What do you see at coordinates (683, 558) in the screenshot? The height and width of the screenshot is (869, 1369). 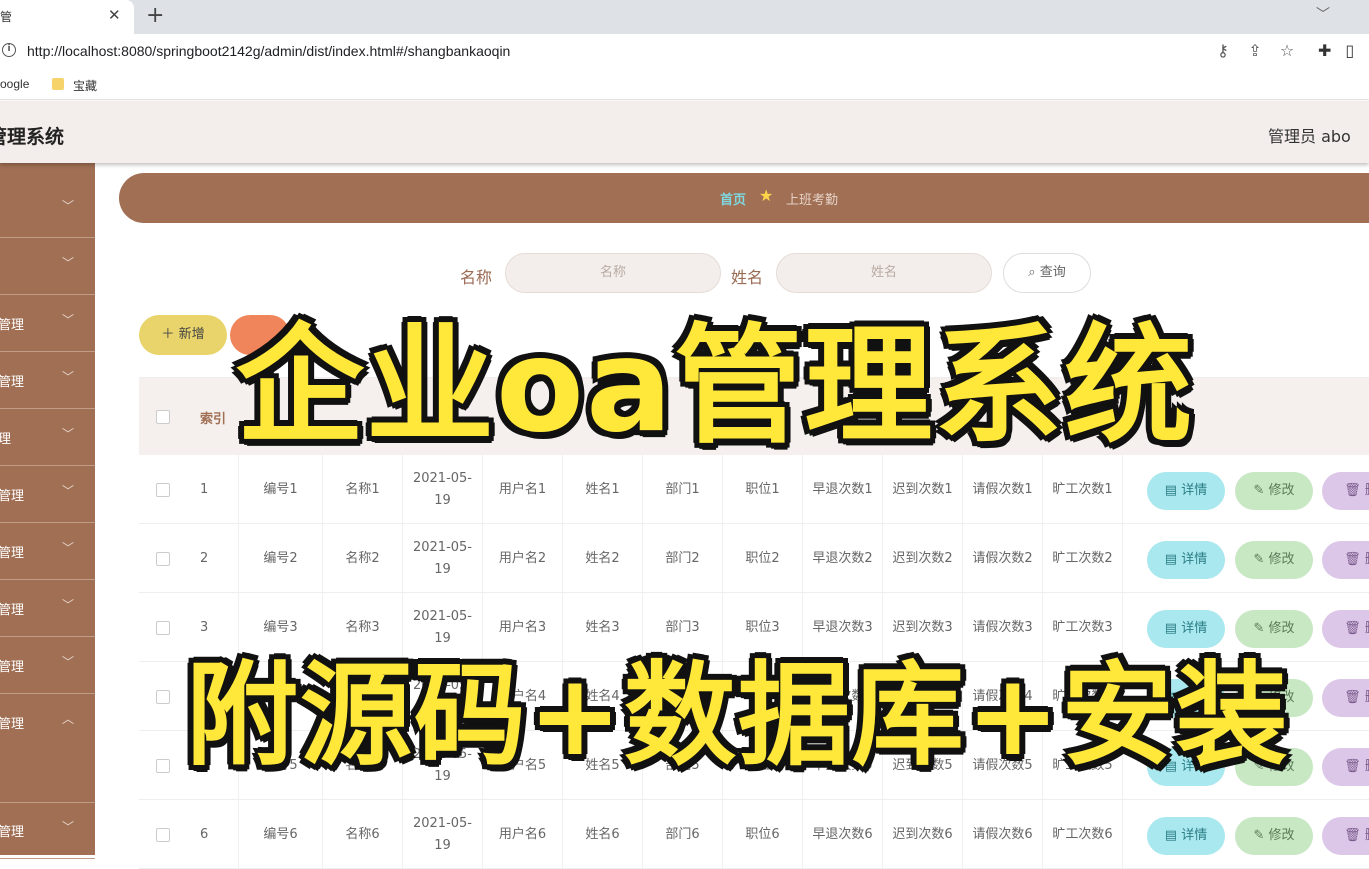 I see `cell-dept: 部门2` at bounding box center [683, 558].